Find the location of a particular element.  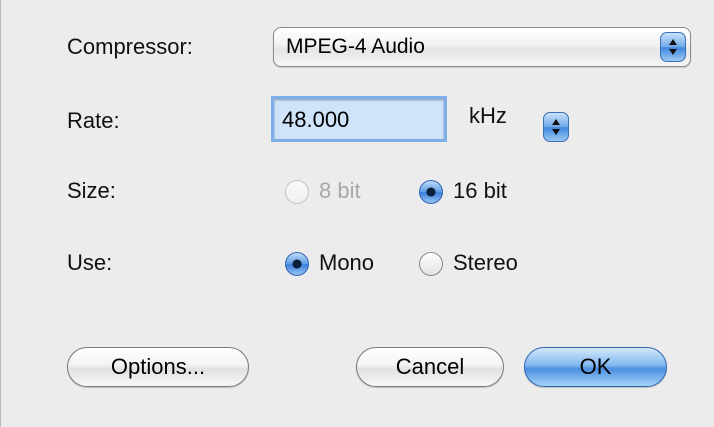

compressor-value: MPEG-4 Audio is located at coordinates (355, 46).